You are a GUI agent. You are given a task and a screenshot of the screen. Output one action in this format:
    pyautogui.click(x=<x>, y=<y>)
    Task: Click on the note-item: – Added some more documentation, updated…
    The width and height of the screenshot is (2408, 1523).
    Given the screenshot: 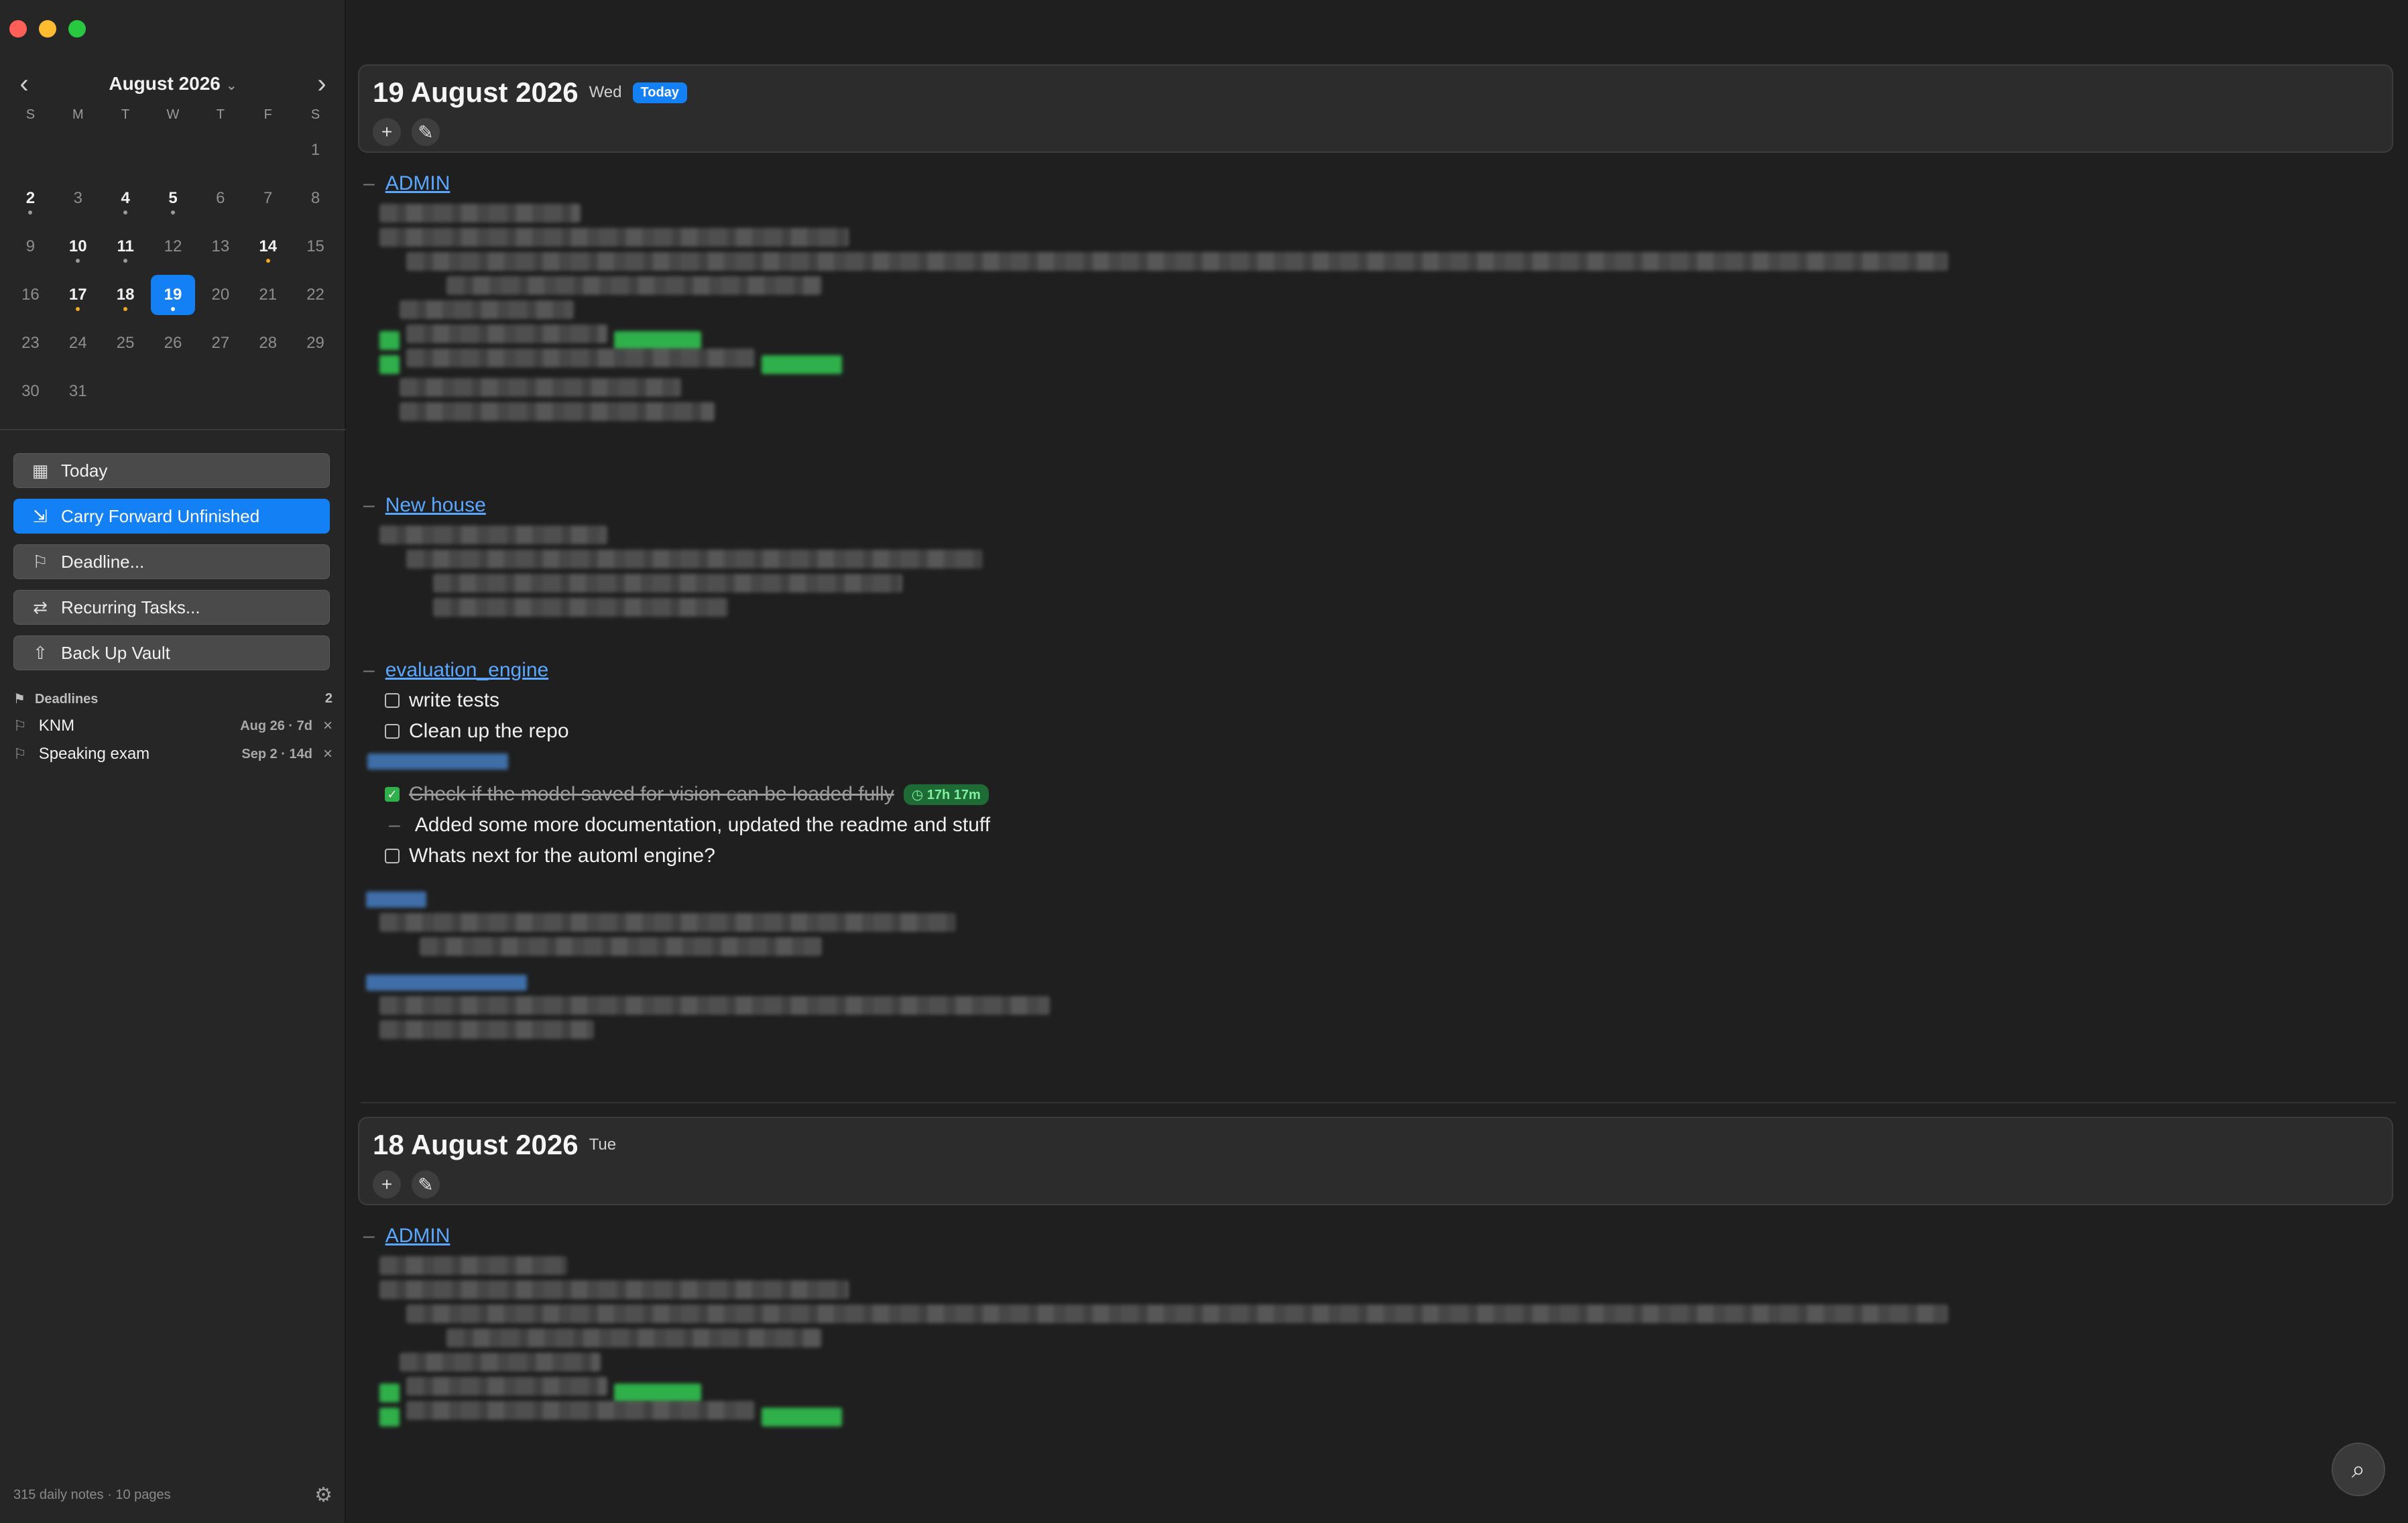 What is the action you would take?
    pyautogui.click(x=1368, y=825)
    